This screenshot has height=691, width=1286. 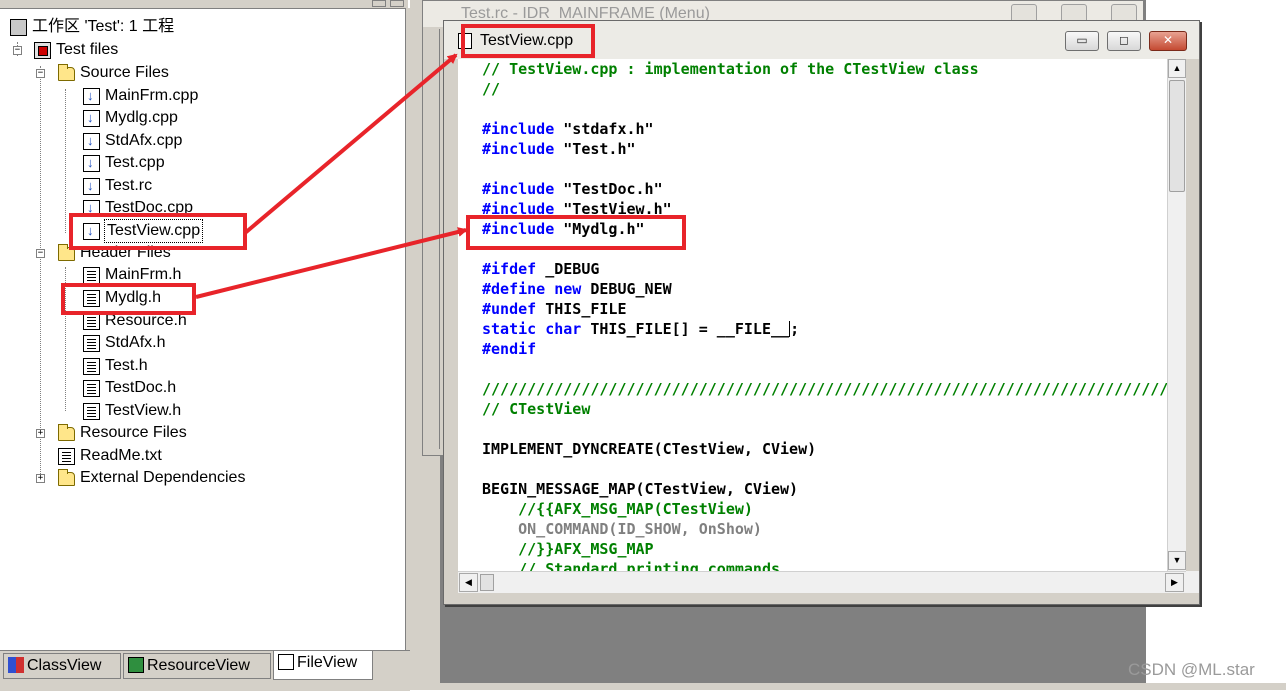 What do you see at coordinates (527, 40) in the screenshot?
I see `editor-title: TestView.cpp` at bounding box center [527, 40].